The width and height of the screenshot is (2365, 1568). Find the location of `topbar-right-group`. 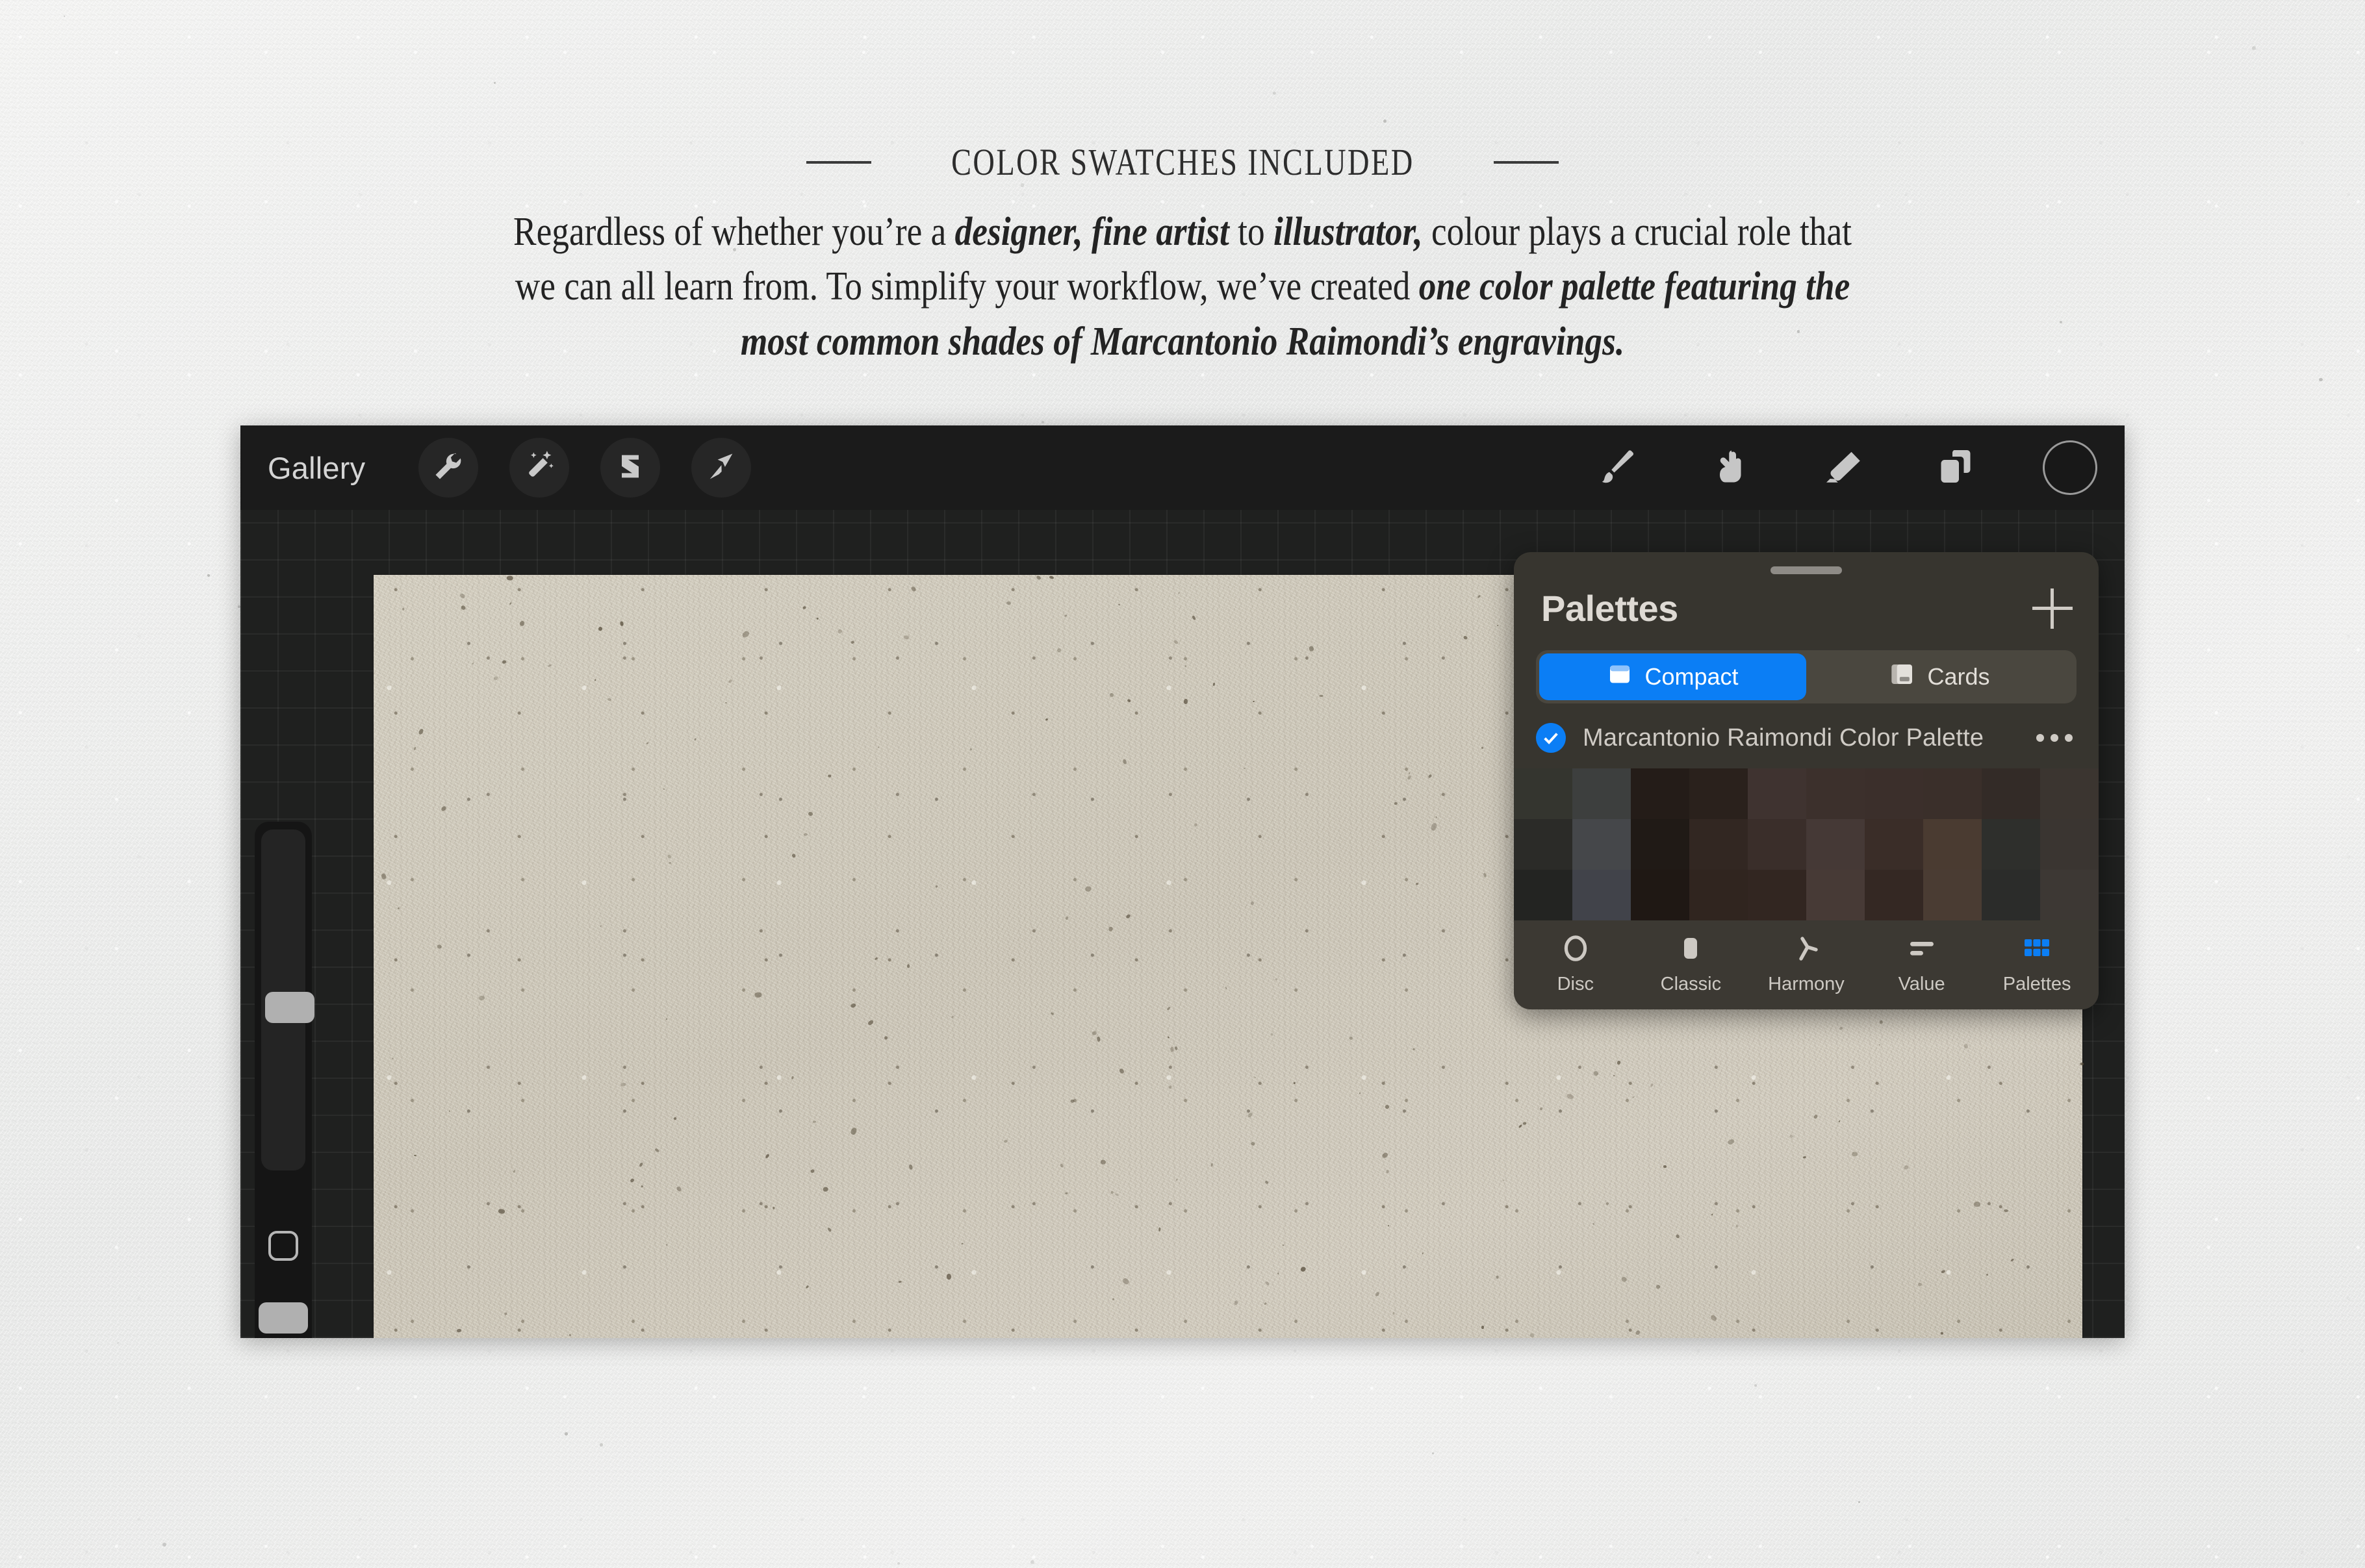

topbar-right-group is located at coordinates (1830, 467).